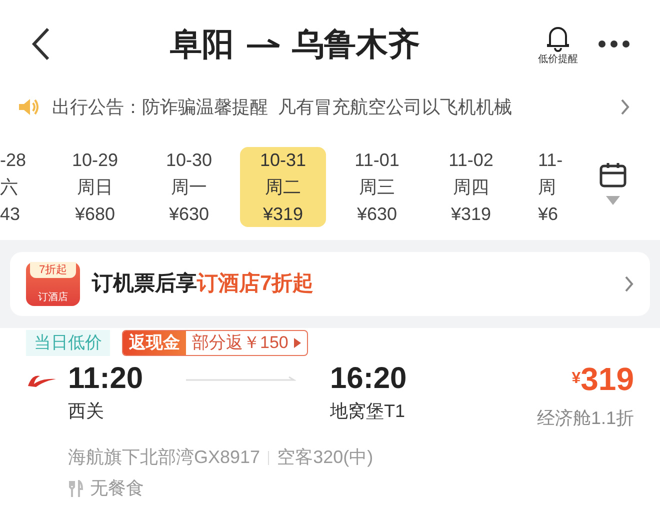  I want to click on date-tab: 11-01 周三 ¥630, so click(377, 187).